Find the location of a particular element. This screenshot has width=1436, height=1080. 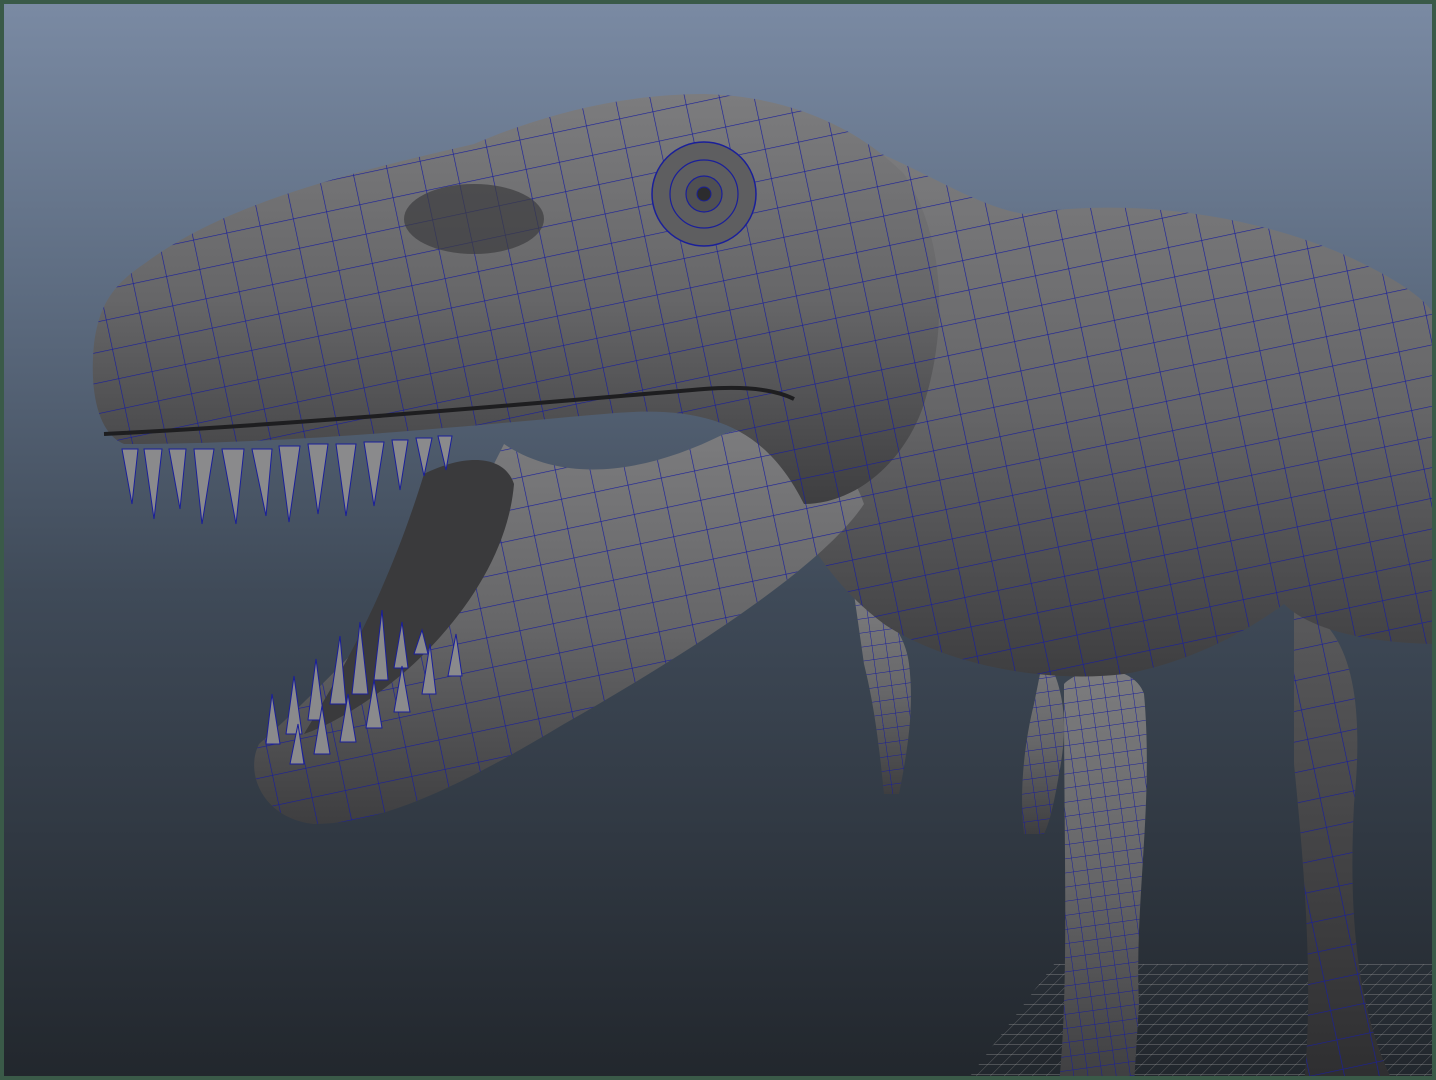

upper-teeth is located at coordinates (287, 480).